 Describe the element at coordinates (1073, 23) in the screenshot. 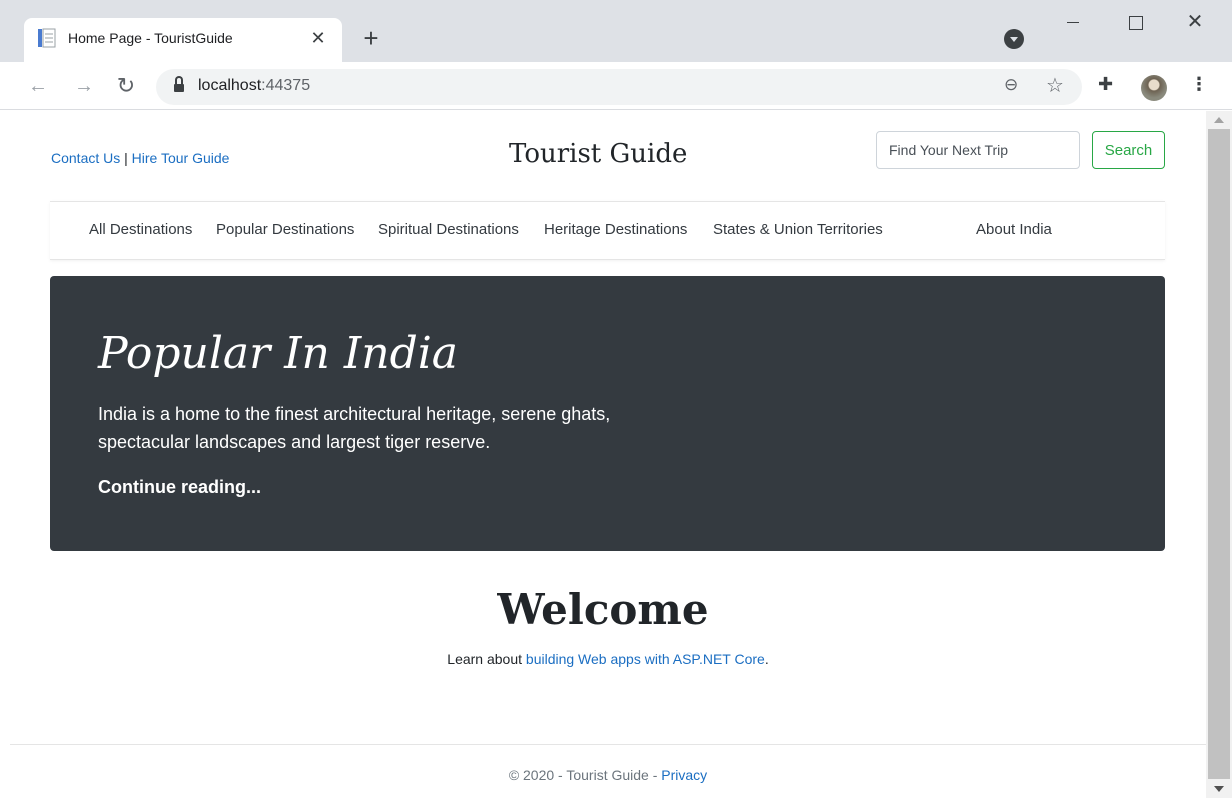

I see `window-minimize-button` at that location.